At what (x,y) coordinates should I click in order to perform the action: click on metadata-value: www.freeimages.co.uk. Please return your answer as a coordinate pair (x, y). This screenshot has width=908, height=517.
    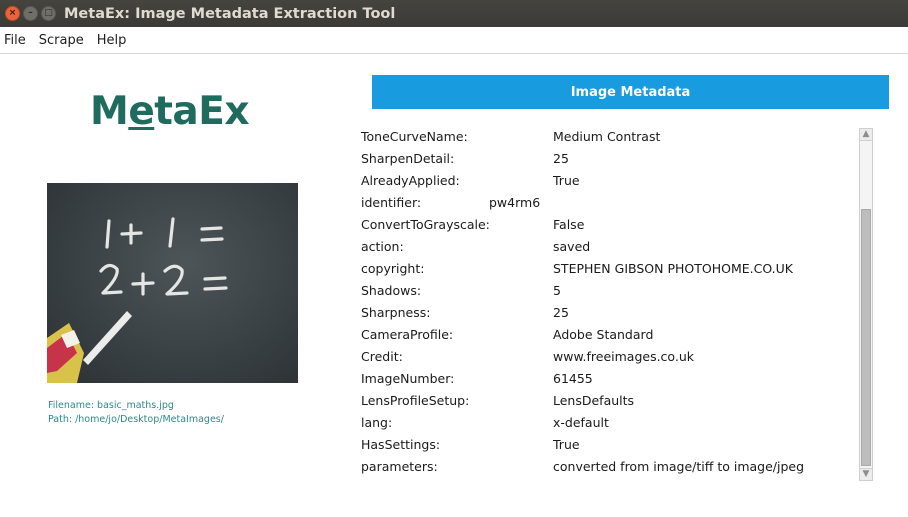
    Looking at the image, I should click on (623, 356).